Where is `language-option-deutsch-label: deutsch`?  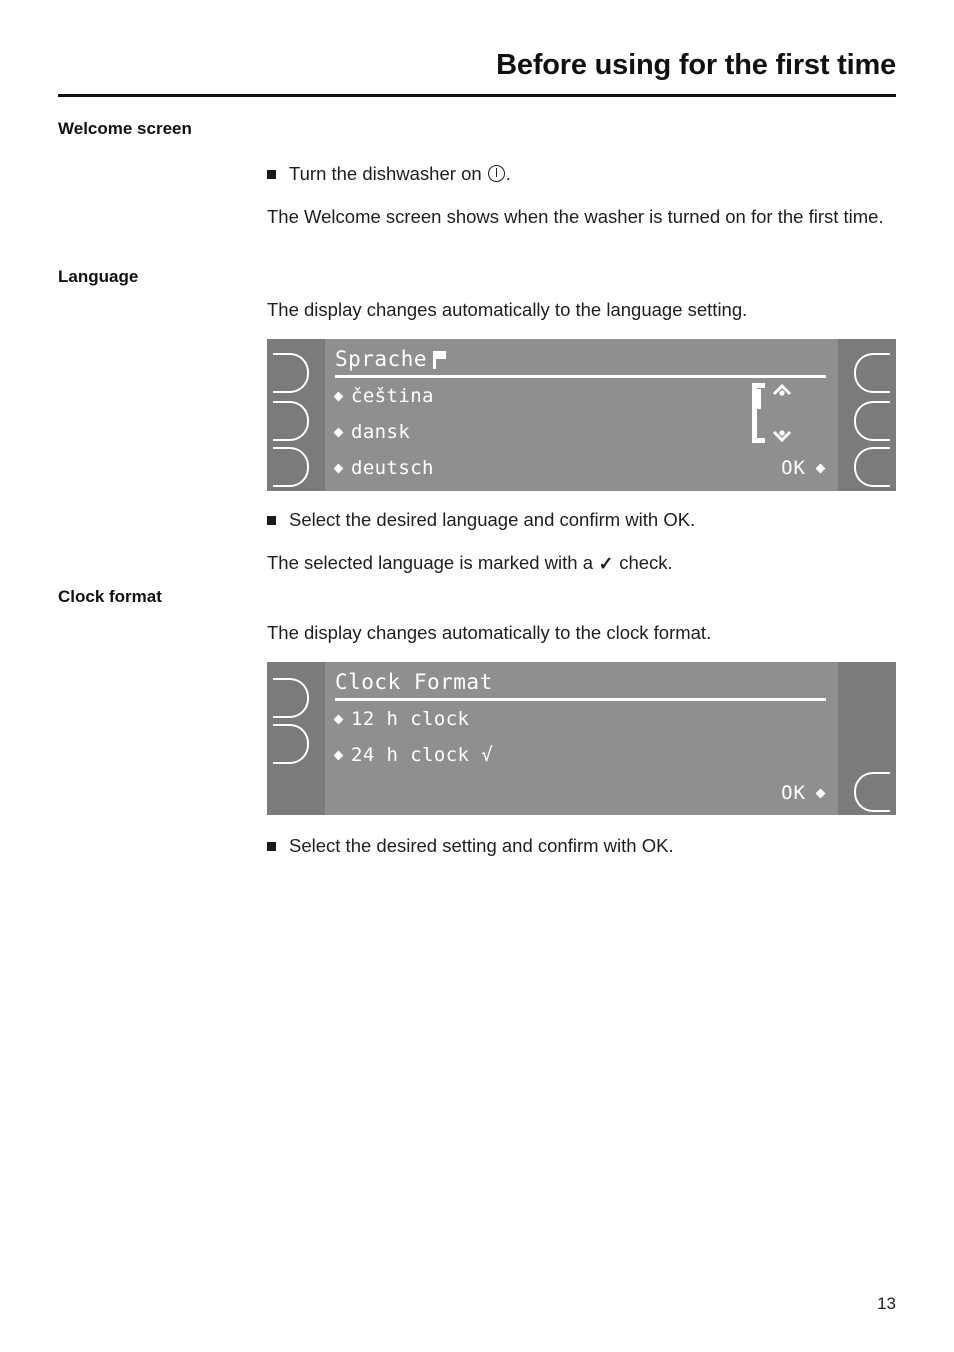
language-option-deutsch-label: deutsch is located at coordinates (392, 468).